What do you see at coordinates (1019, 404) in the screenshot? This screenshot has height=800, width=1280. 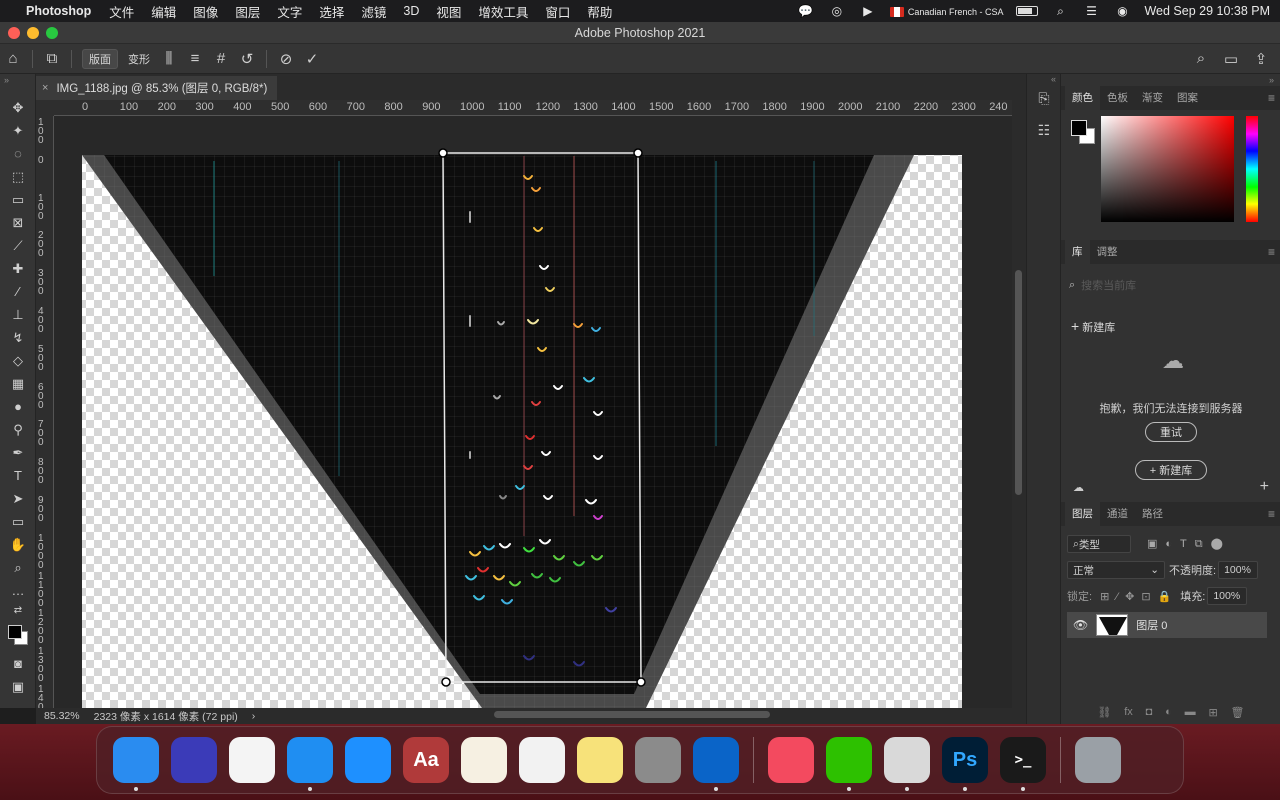 I see `vertical-scrollbar` at bounding box center [1019, 404].